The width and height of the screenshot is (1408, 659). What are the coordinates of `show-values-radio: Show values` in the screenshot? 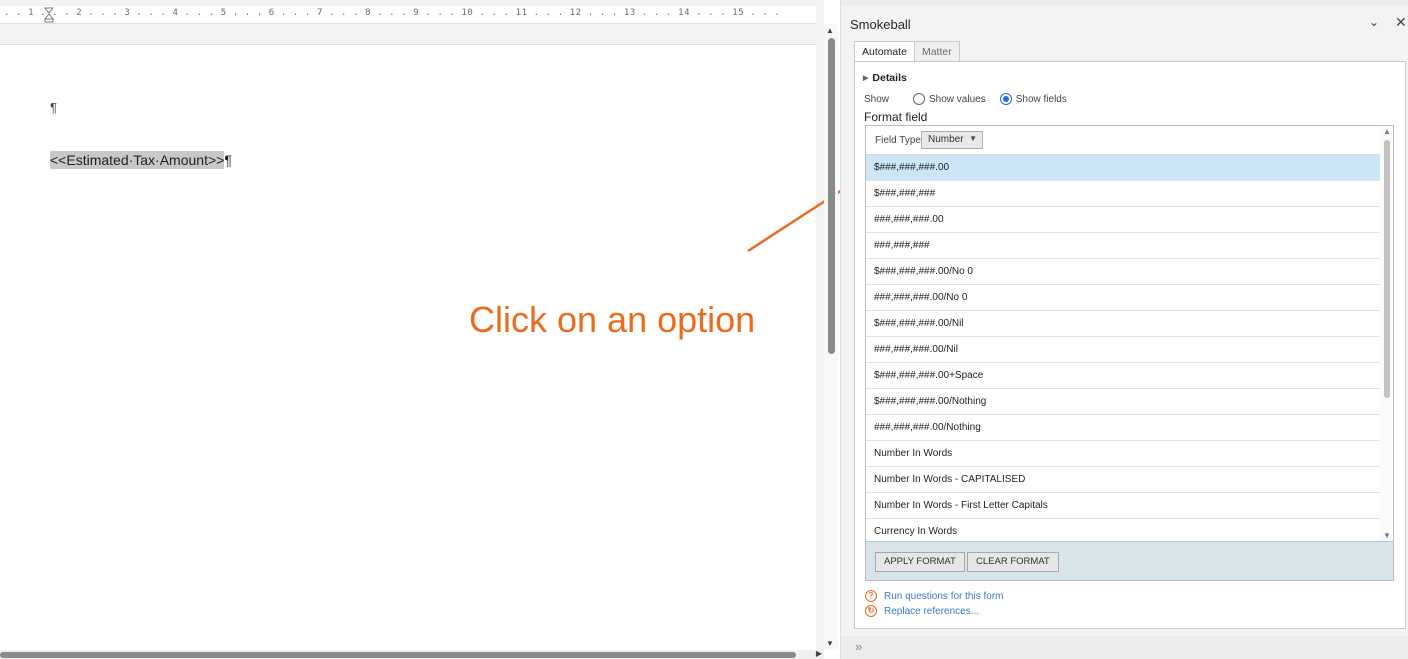 It's located at (949, 99).